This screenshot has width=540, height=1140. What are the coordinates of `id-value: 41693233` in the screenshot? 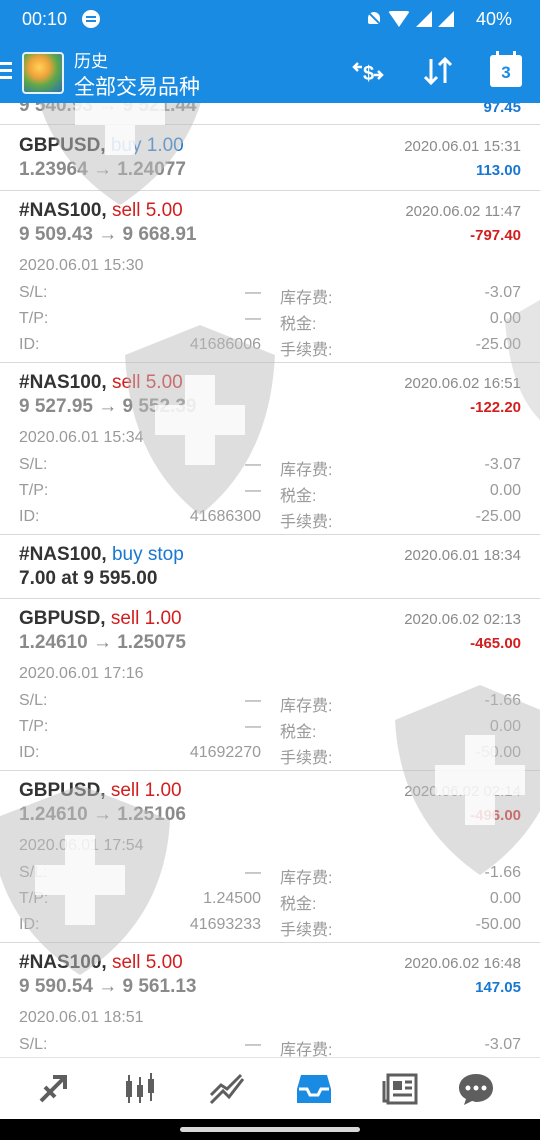 It's located at (225, 924).